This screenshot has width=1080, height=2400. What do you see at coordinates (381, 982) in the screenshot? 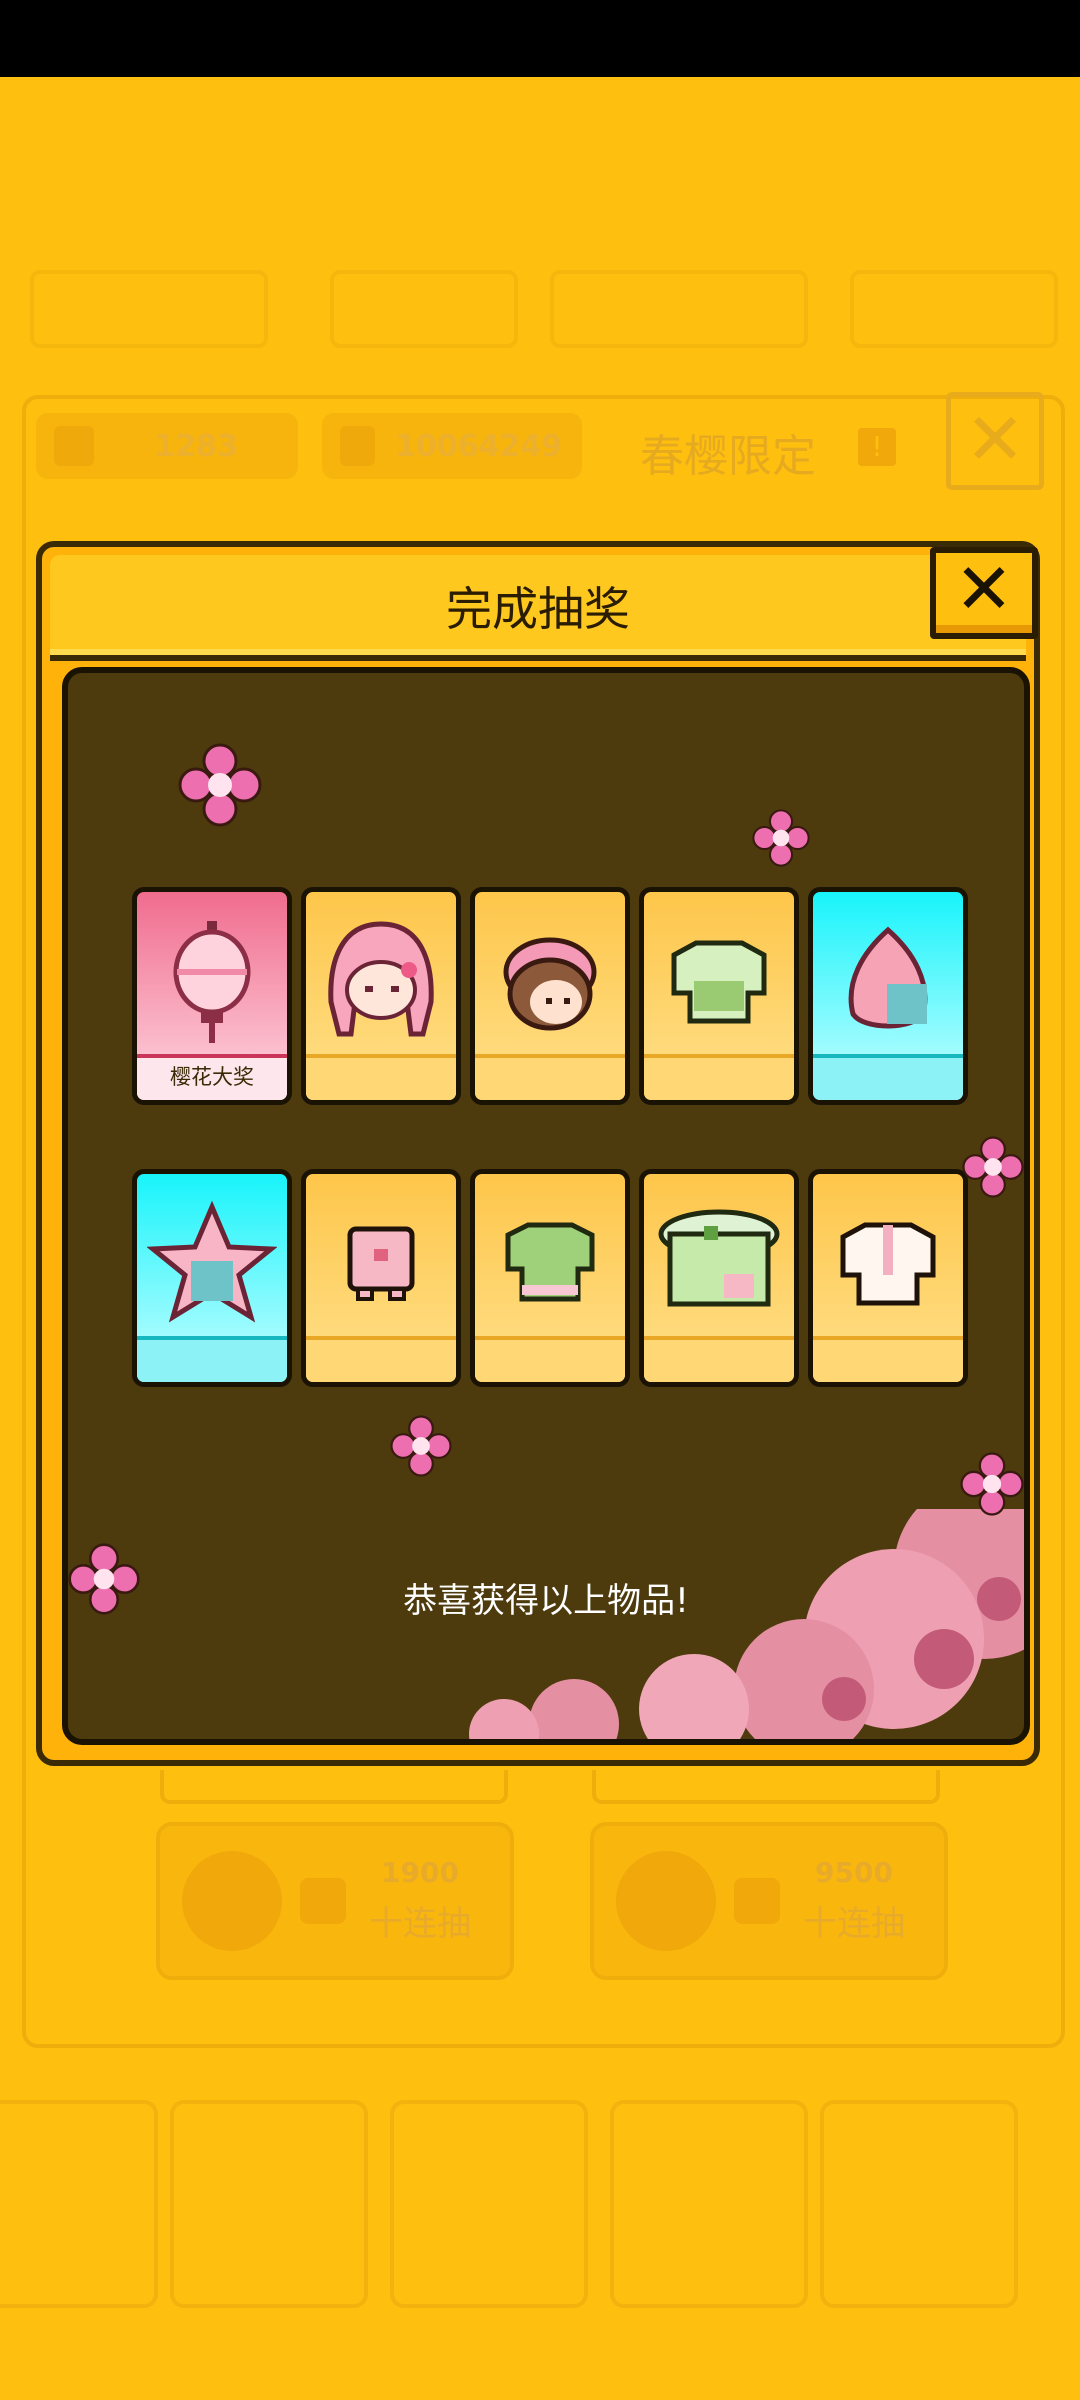
I see `girl-head-icon` at bounding box center [381, 982].